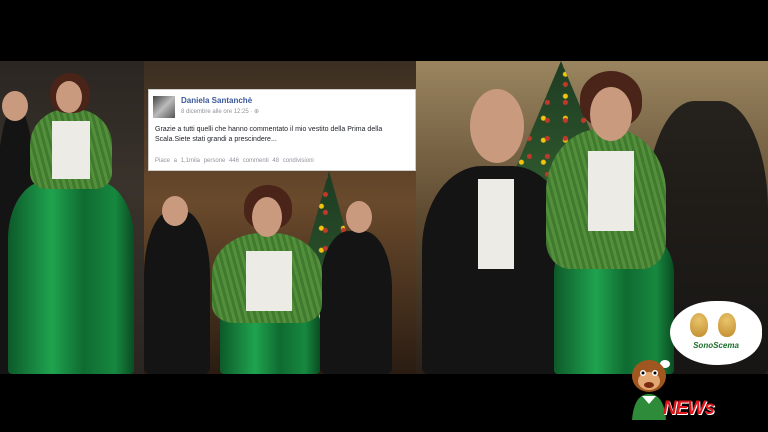  I want to click on man-head, so click(15, 106).